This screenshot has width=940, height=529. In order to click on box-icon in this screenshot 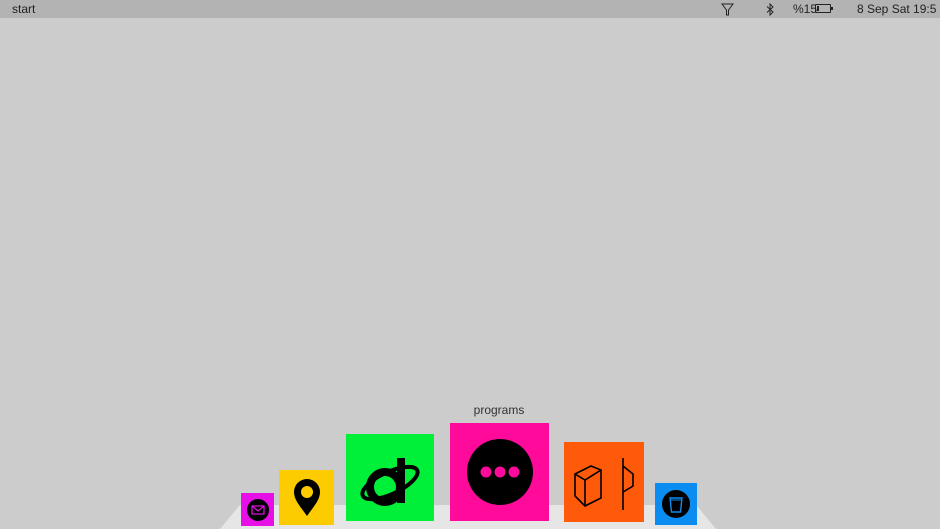, I will do `click(604, 484)`.